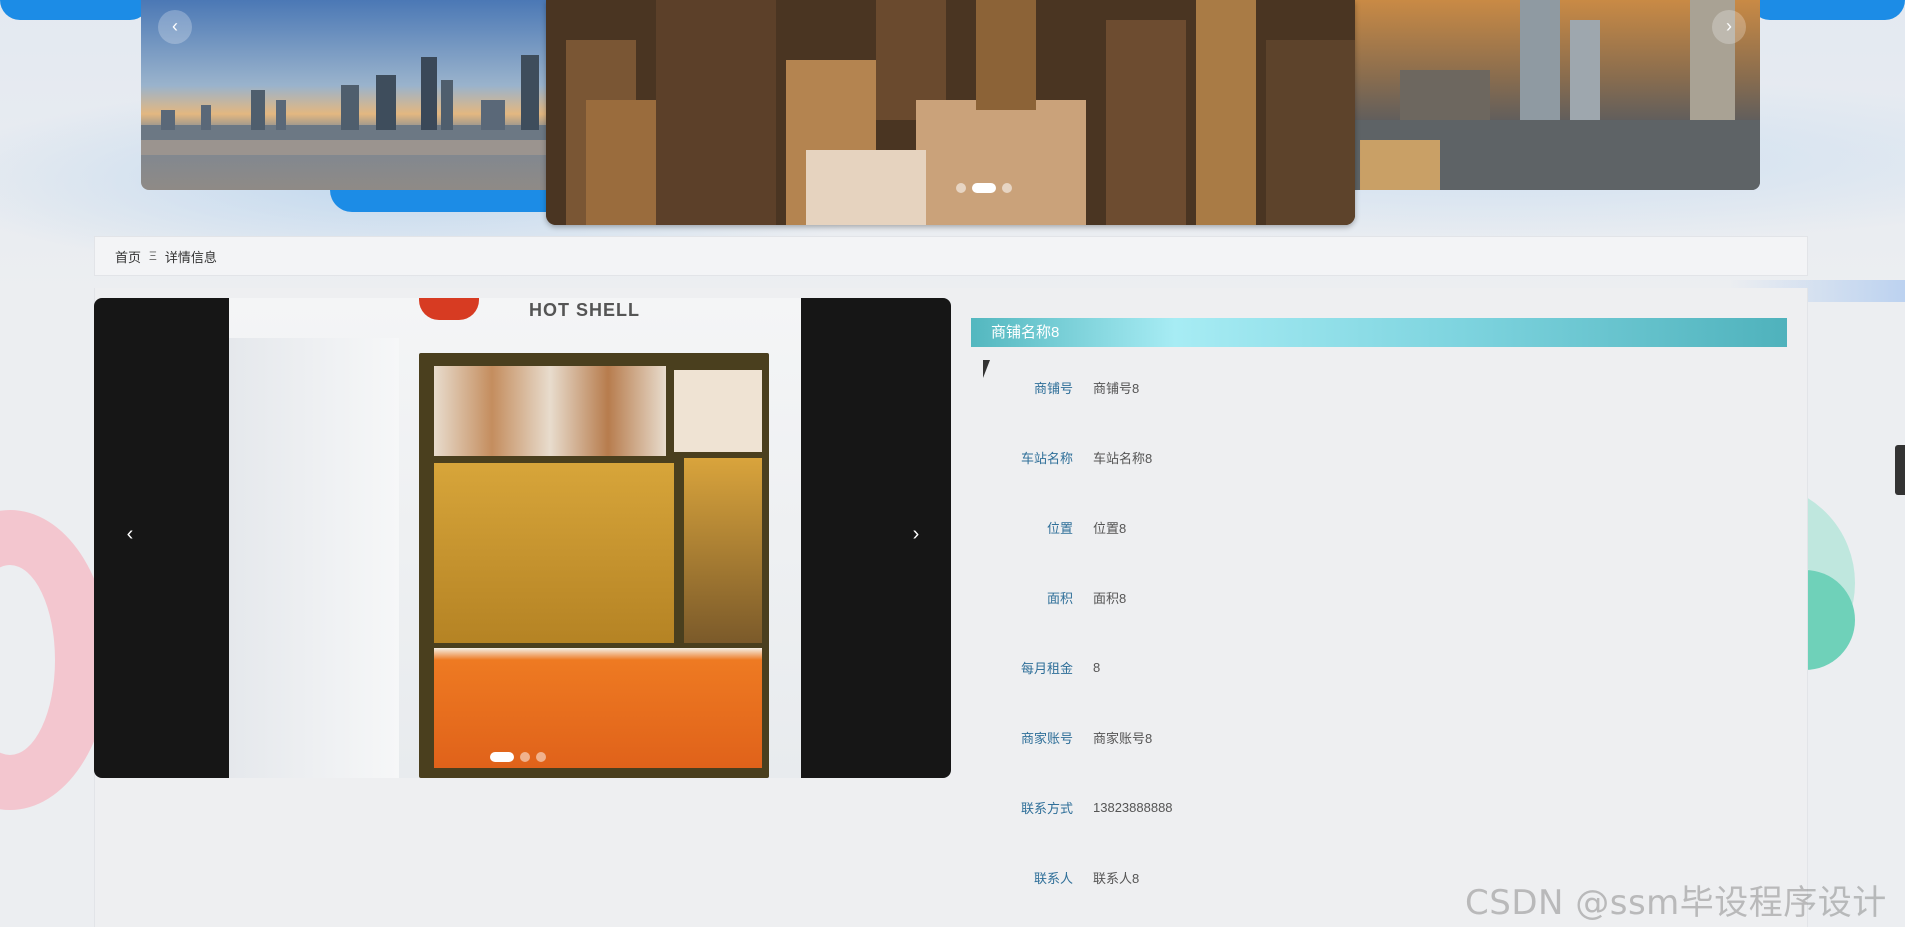  What do you see at coordinates (1133, 807) in the screenshot?
I see `field-value: 13823888888` at bounding box center [1133, 807].